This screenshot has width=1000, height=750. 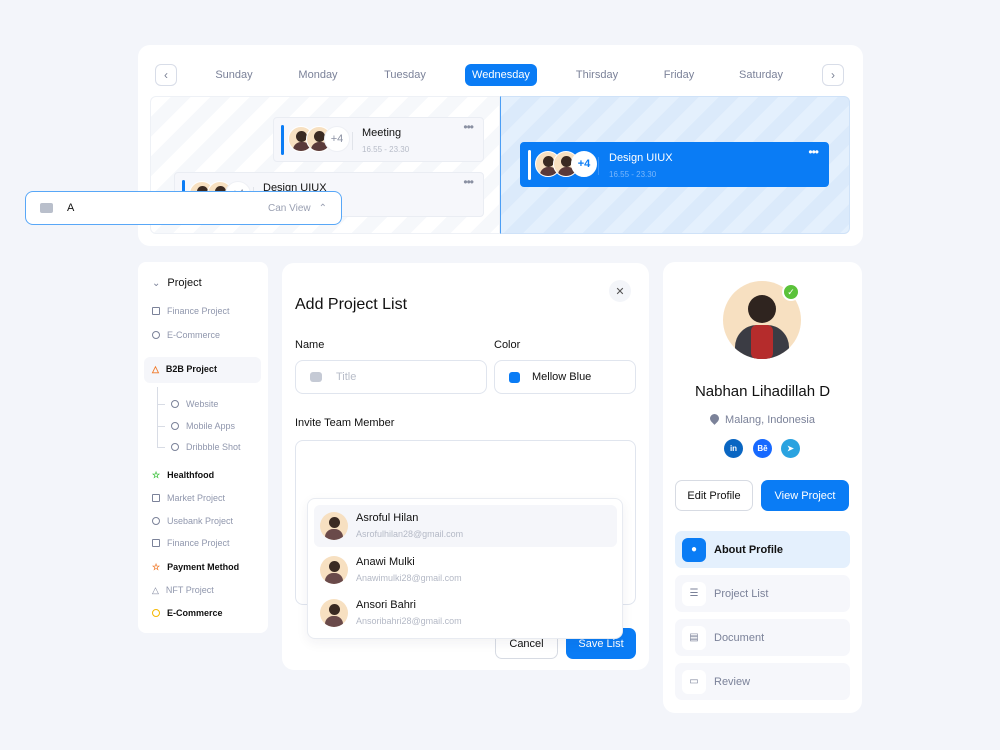 What do you see at coordinates (762, 448) in the screenshot?
I see `behance-icon: Bē` at bounding box center [762, 448].